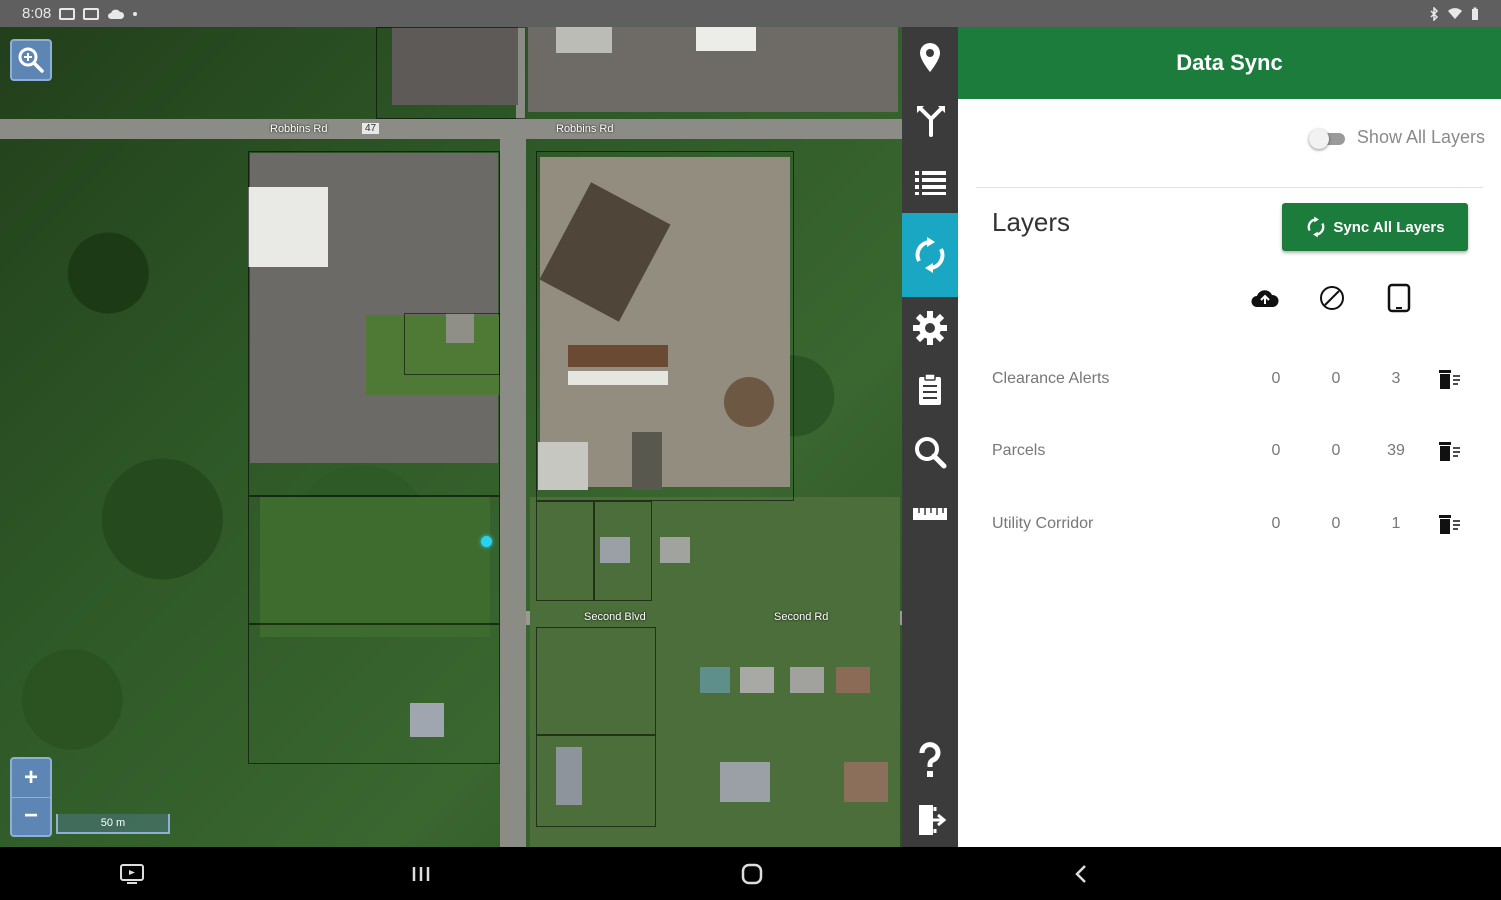 The width and height of the screenshot is (1501, 900). I want to click on layer-row-clearance-alerts: Clearance Alerts 0 0 3, so click(1232, 379).